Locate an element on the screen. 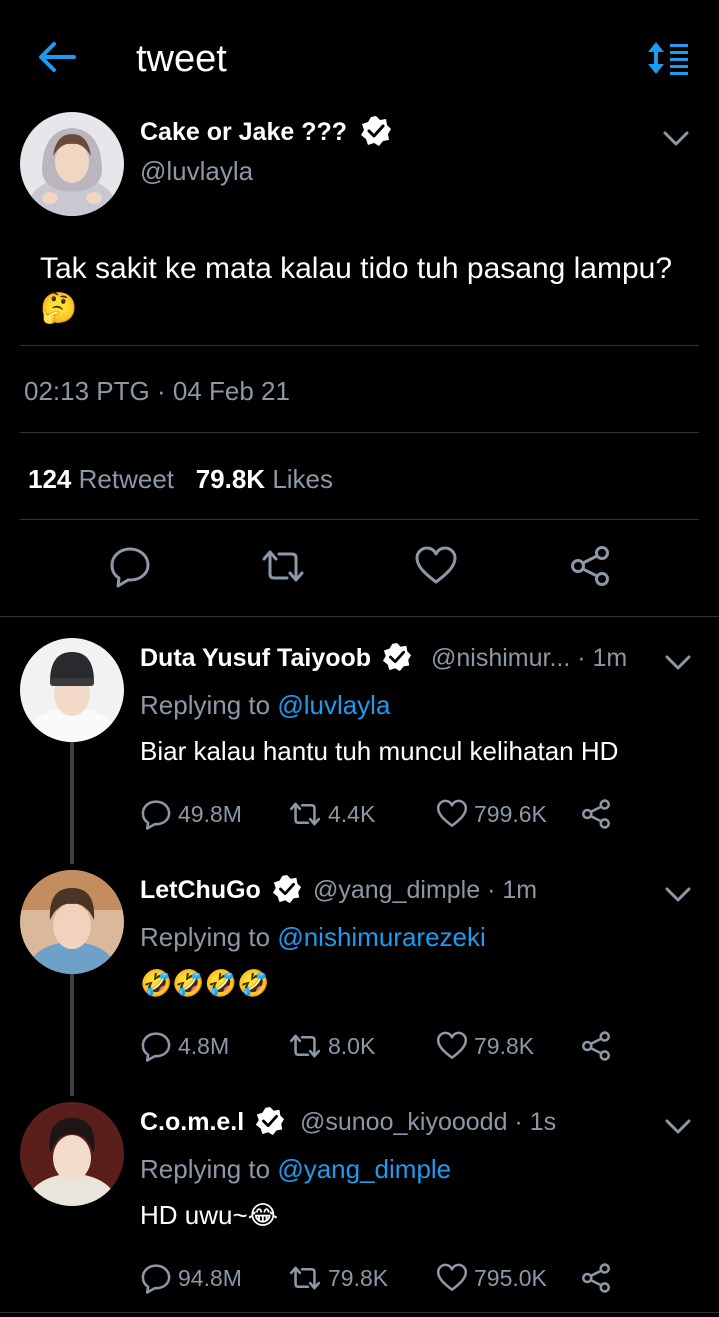  like-count: 79.8K Likes is located at coordinates (264, 479).